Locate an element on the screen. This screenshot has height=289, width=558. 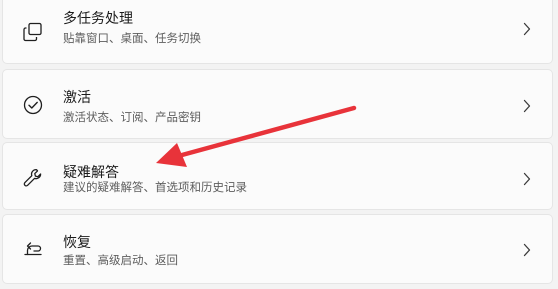
setting-item-subtitle: 建议的疑难解答、首选项和历史记录 is located at coordinates (155, 187).